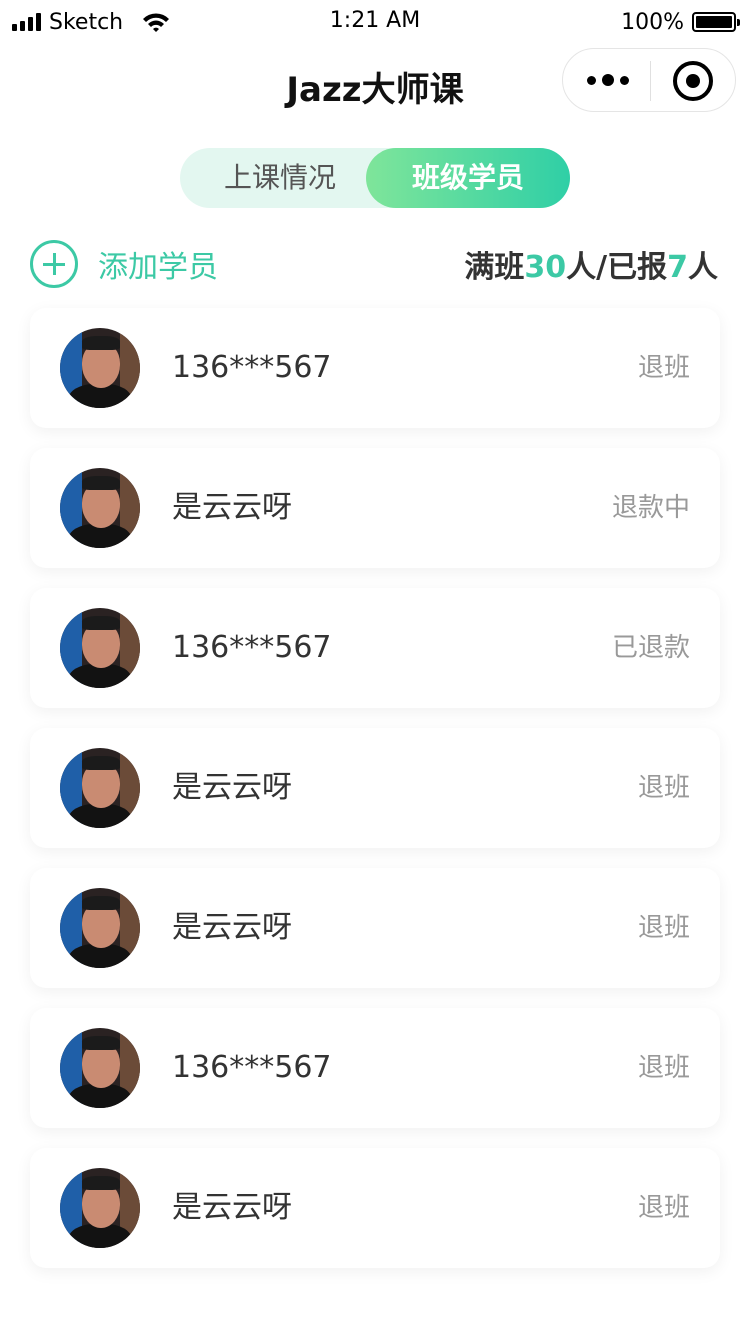 Image resolution: width=750 pixels, height=1334 pixels. Describe the element at coordinates (468, 178) in the screenshot. I see `tab-class-students: 班级学员` at that location.